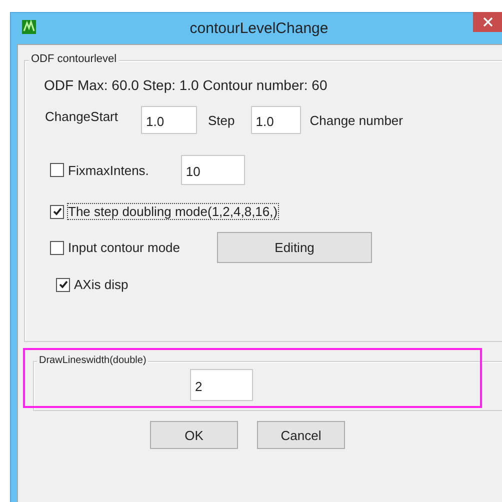  What do you see at coordinates (301, 435) in the screenshot?
I see `dialog-button: Cancel` at bounding box center [301, 435].